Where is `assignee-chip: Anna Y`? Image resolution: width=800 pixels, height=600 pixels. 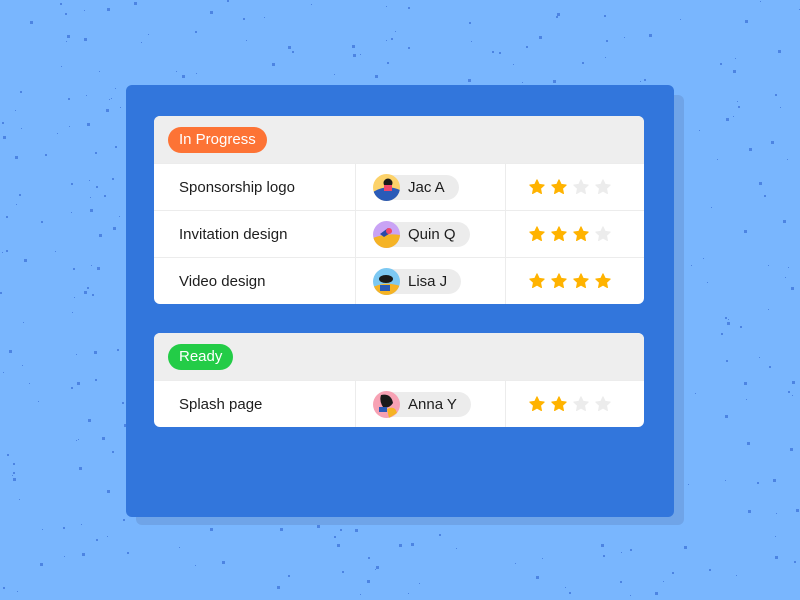 assignee-chip: Anna Y is located at coordinates (422, 404).